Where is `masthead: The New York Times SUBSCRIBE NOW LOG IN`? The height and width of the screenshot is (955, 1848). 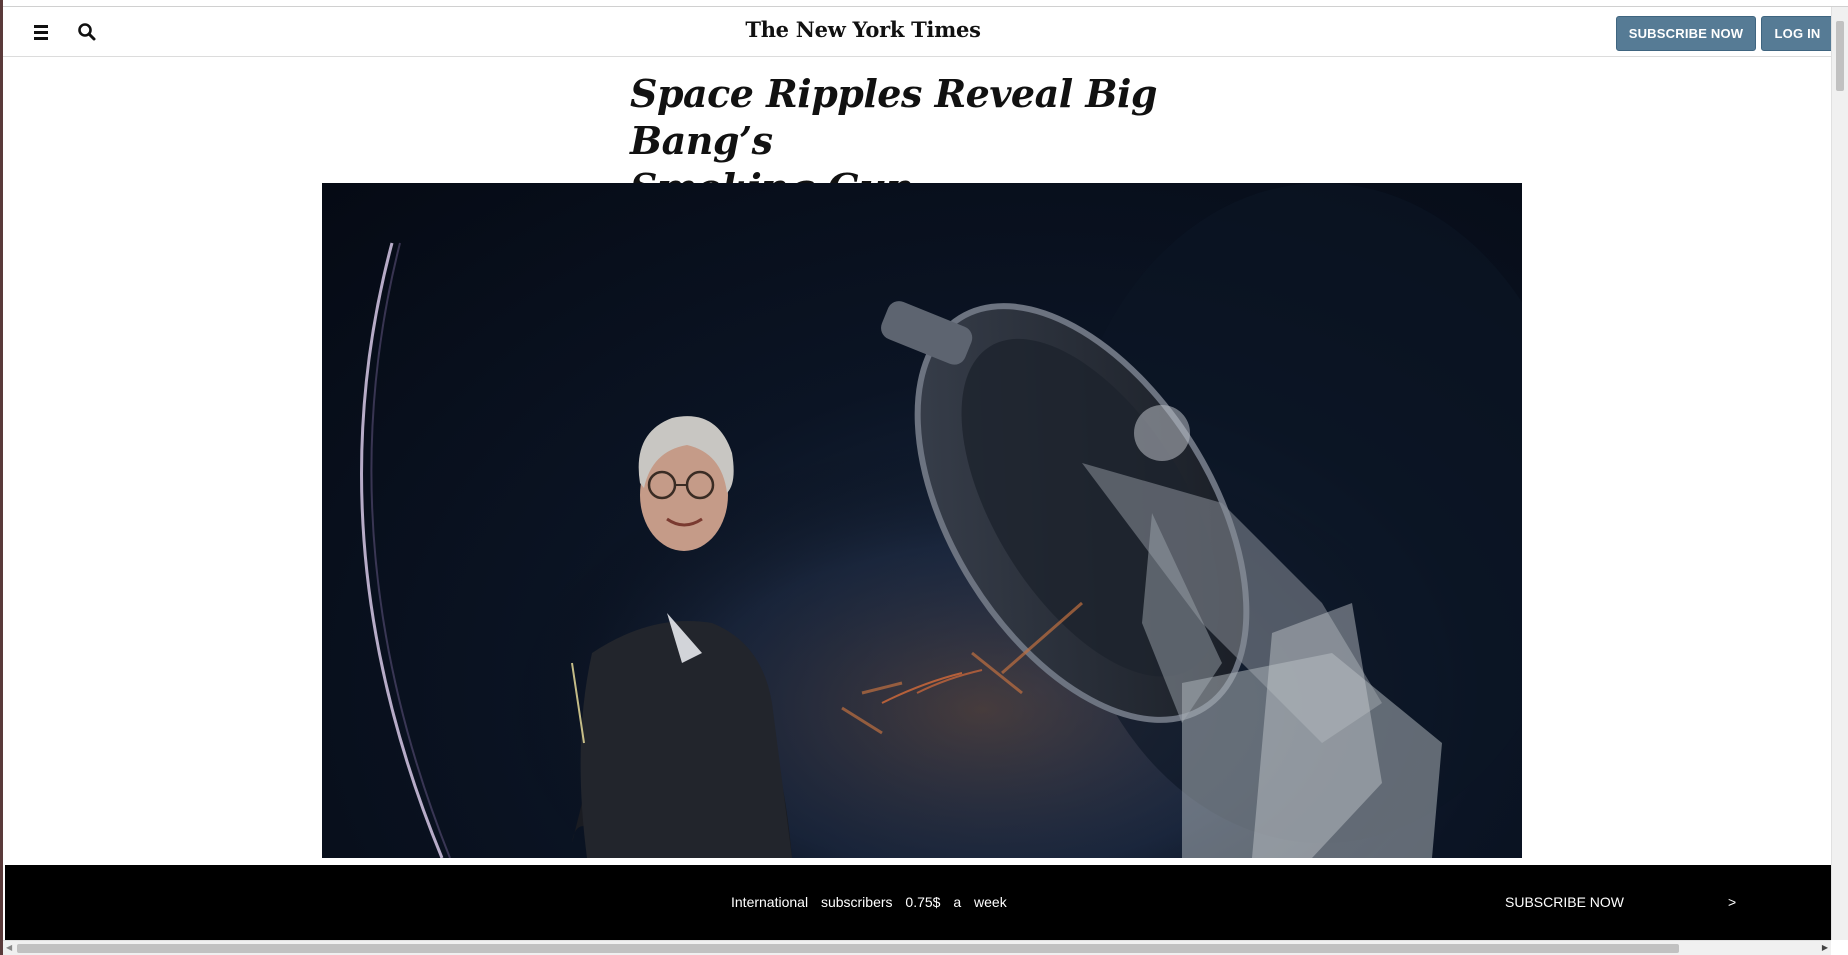
masthead: The New York Times SUBSCRIBE NOW LOG IN is located at coordinates (918, 32).